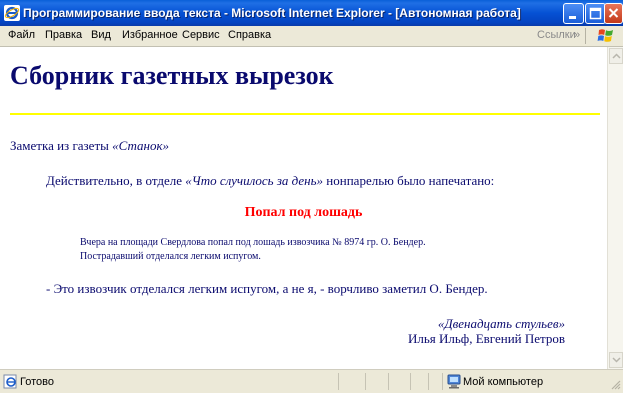  I want to click on vertical-scrollbar, so click(615, 208).